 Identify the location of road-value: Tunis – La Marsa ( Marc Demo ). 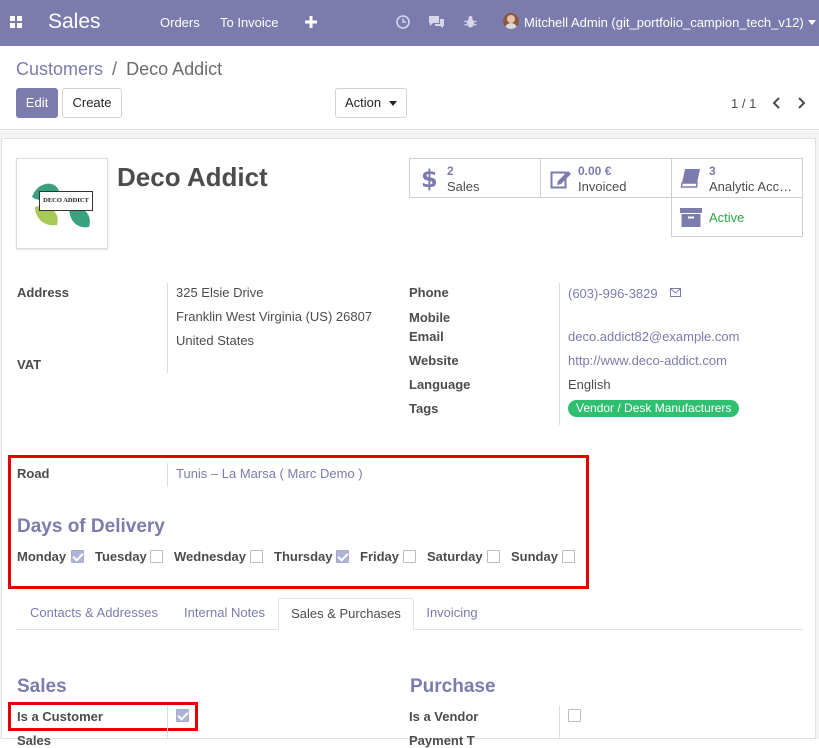
(269, 473).